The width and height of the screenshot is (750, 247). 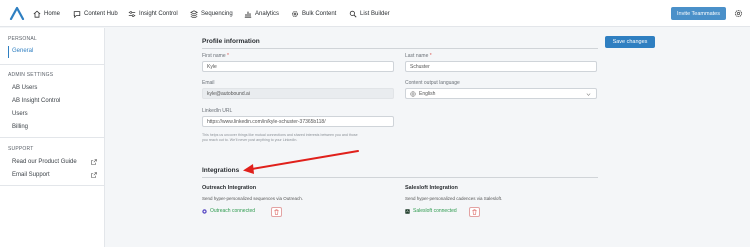 I want to click on email-label: Email, so click(x=208, y=83).